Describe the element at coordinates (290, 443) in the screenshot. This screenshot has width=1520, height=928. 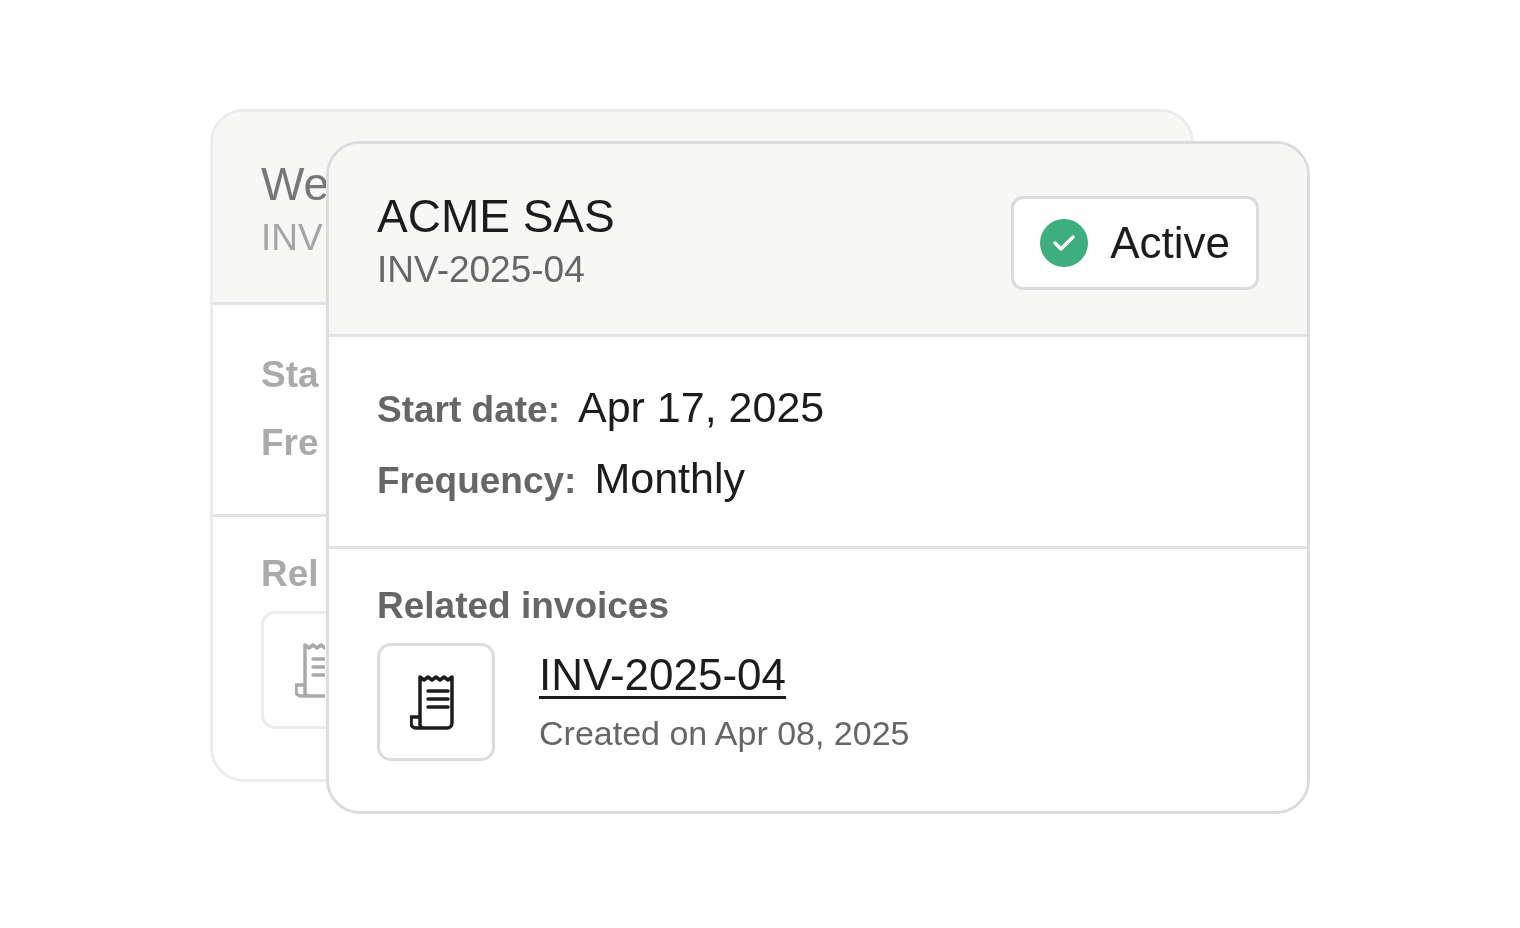
I see `field-label: Fre` at that location.